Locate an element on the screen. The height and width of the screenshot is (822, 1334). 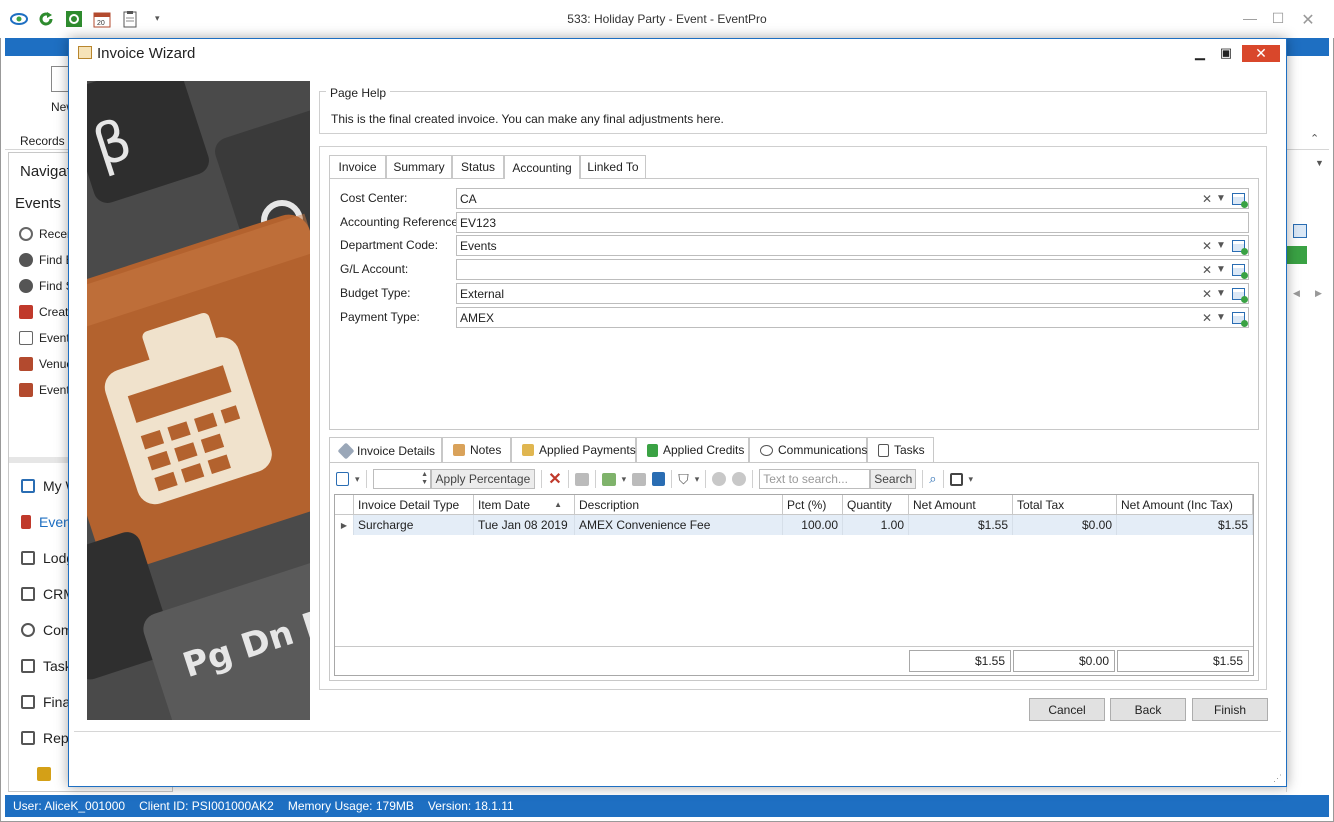
nav-item-recent: Recen is located at coordinates (46, 234).